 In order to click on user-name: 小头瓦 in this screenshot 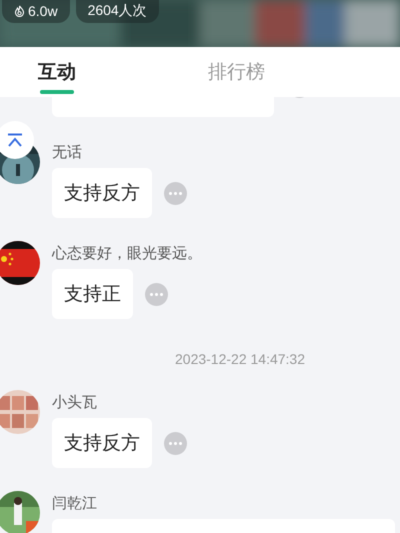, I will do `click(74, 402)`.